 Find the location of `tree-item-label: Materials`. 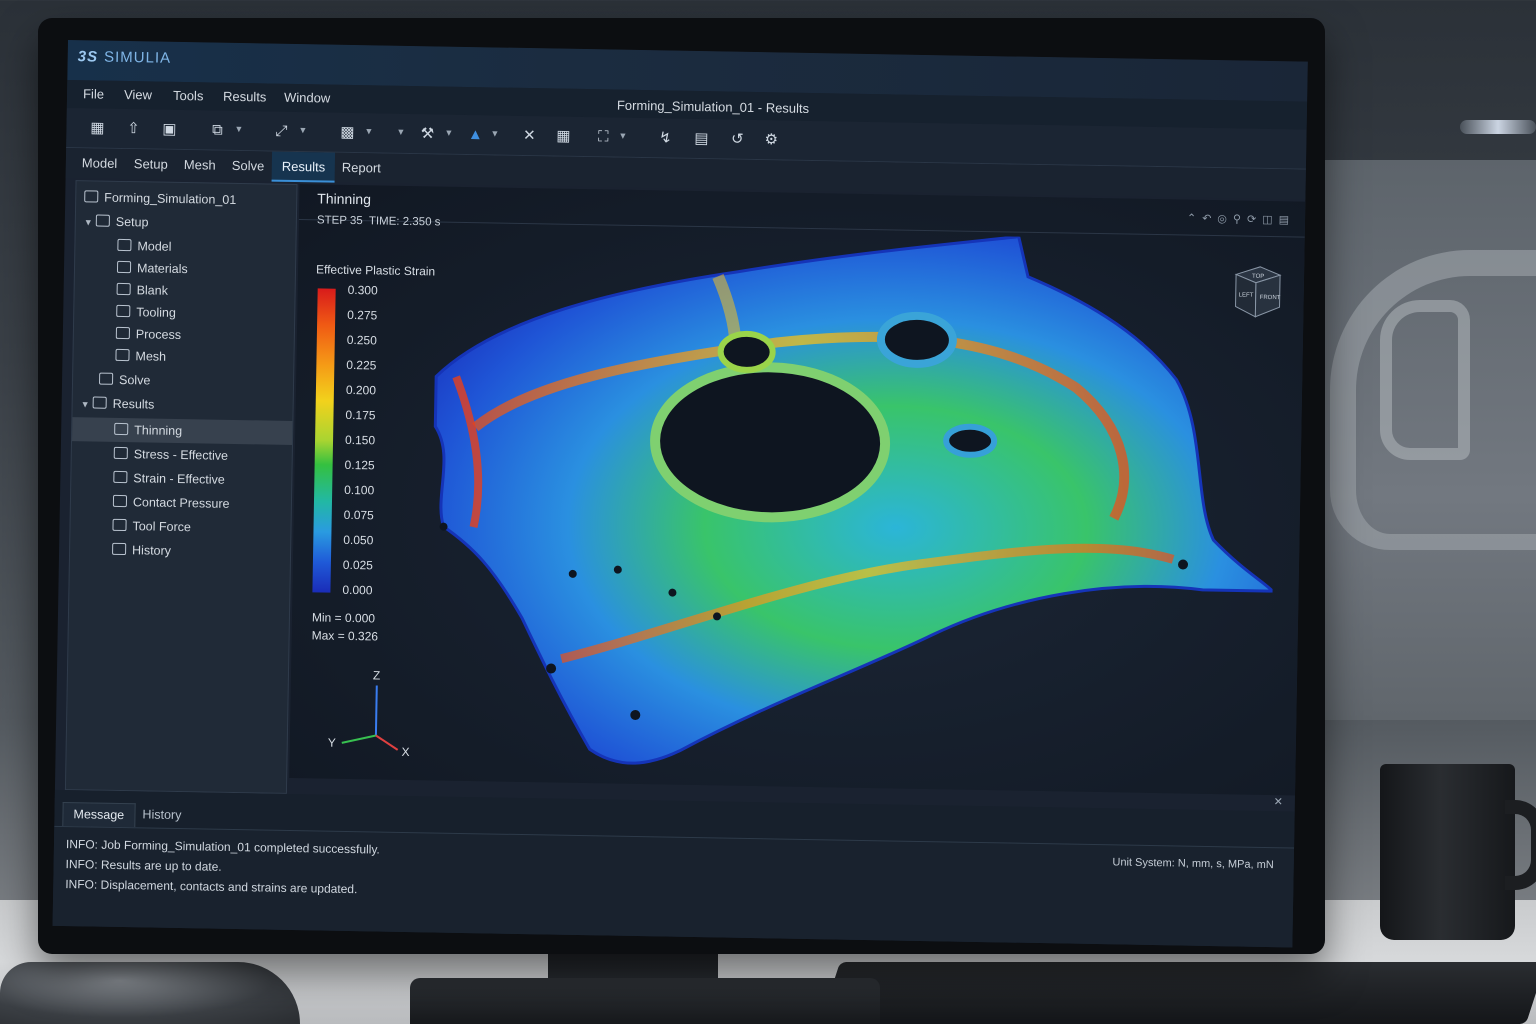

tree-item-label: Materials is located at coordinates (162, 269).